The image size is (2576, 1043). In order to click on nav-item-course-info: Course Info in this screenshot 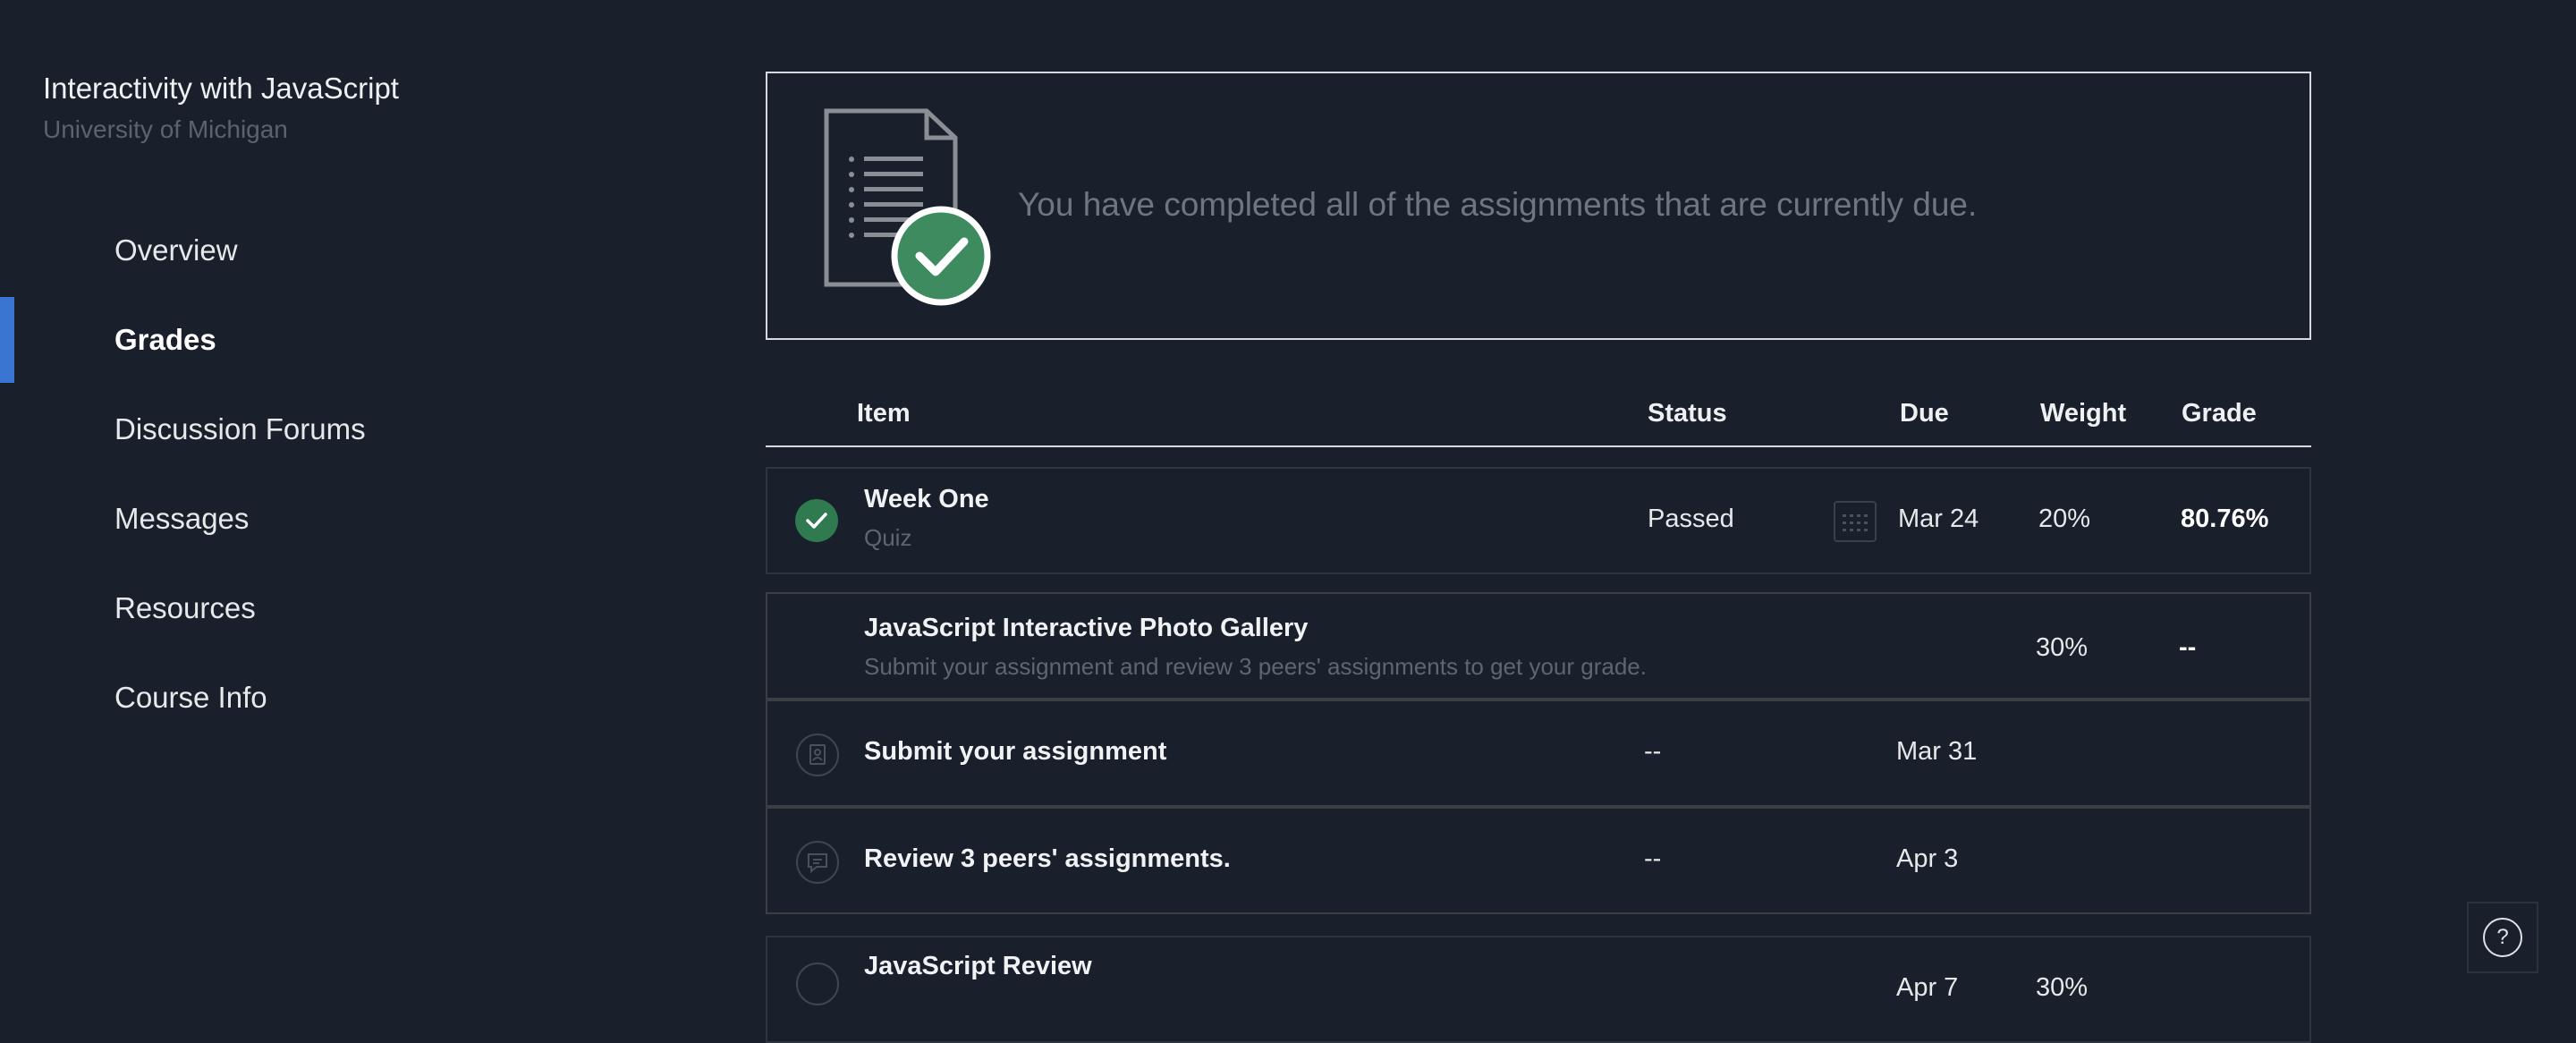, I will do `click(366, 697)`.